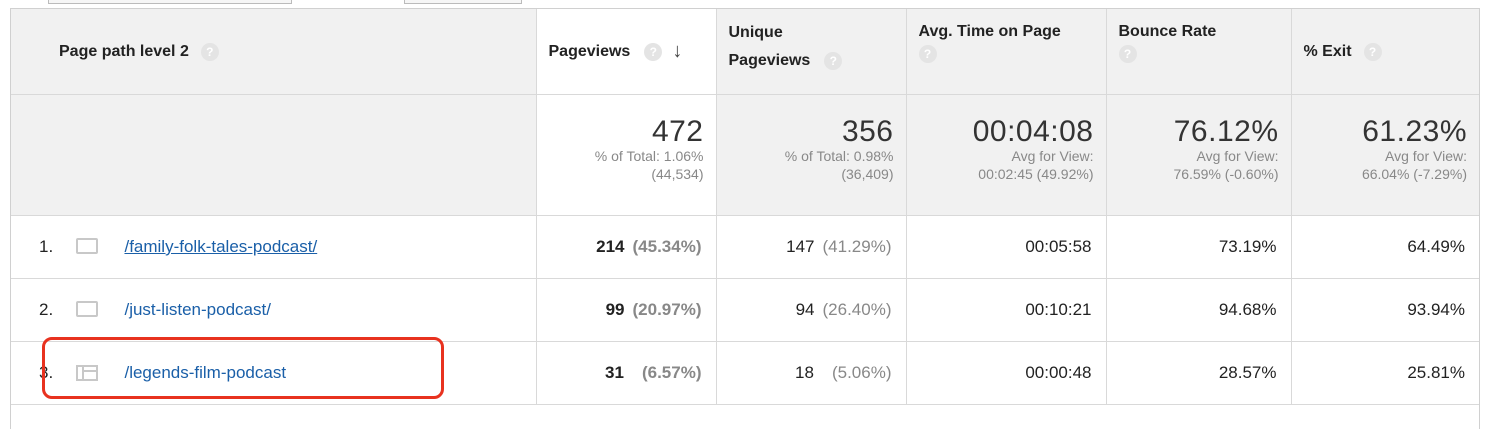 This screenshot has height=429, width=1488. What do you see at coordinates (811, 52) in the screenshot?
I see `header-unique-pageviews: Unique Pageviews ?` at bounding box center [811, 52].